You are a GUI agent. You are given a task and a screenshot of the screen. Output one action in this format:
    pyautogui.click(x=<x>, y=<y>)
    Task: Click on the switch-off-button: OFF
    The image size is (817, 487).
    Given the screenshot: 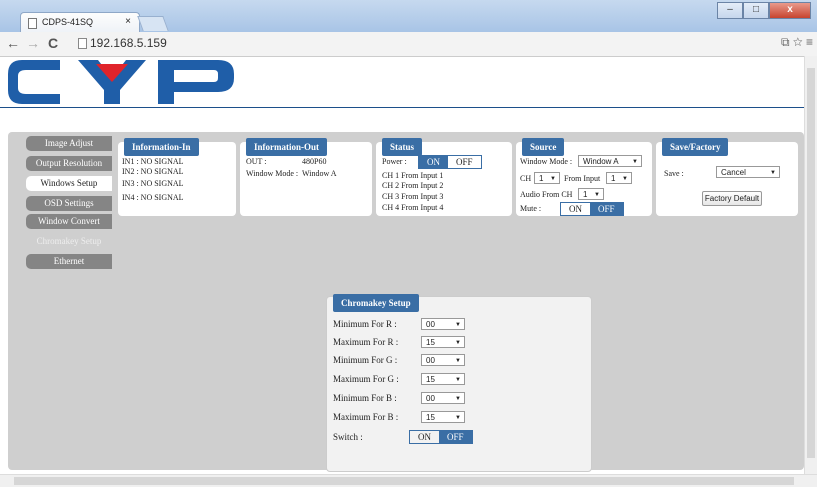 What is the action you would take?
    pyautogui.click(x=455, y=437)
    